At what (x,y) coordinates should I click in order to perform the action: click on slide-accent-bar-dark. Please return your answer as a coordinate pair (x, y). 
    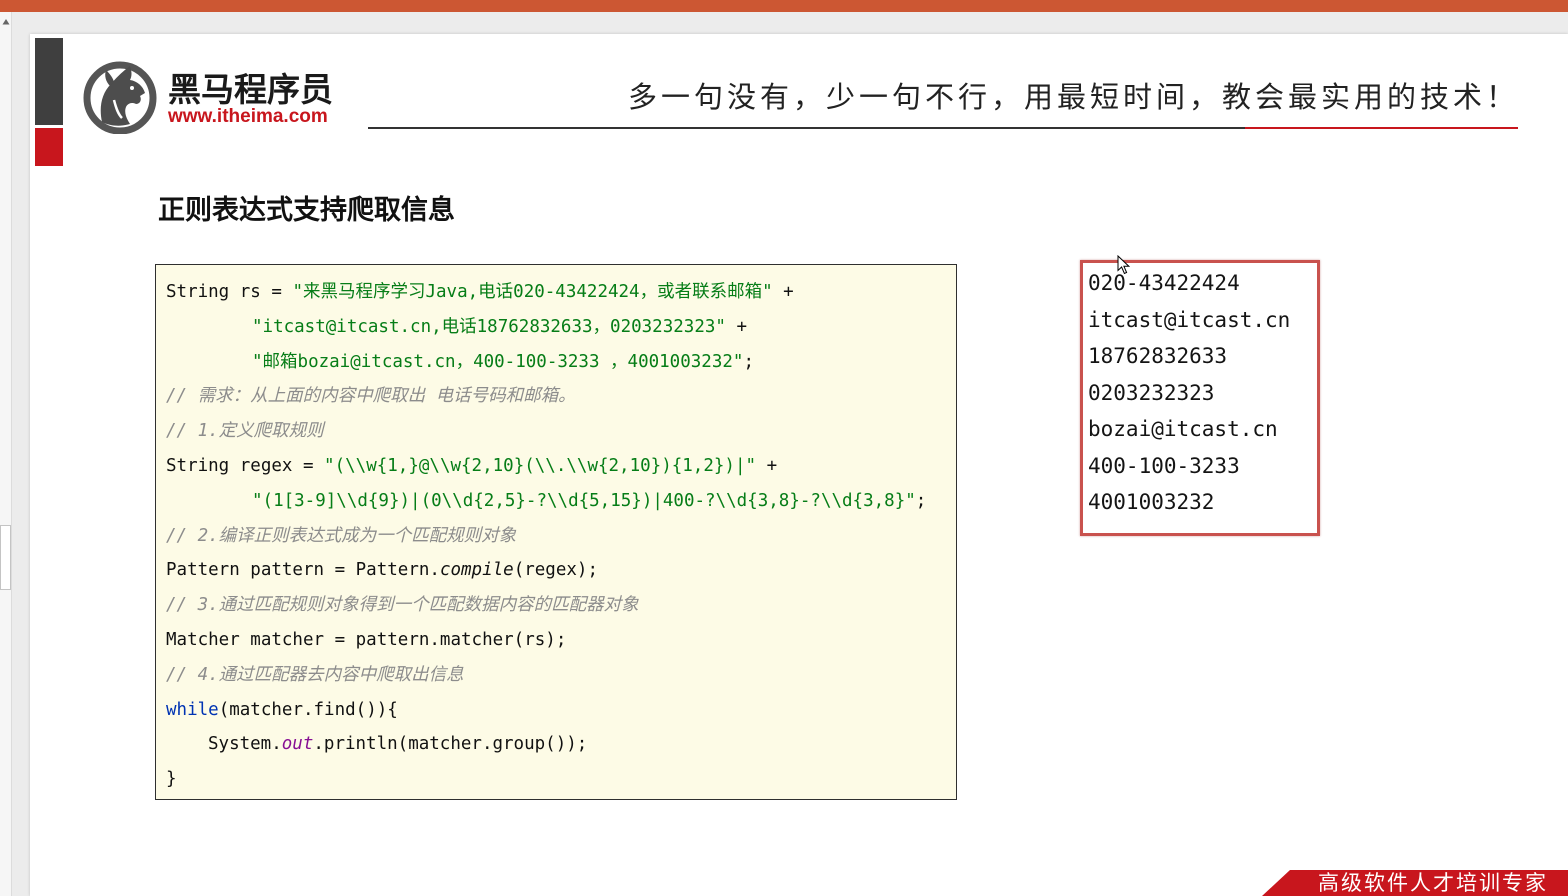
    Looking at the image, I should click on (49, 81).